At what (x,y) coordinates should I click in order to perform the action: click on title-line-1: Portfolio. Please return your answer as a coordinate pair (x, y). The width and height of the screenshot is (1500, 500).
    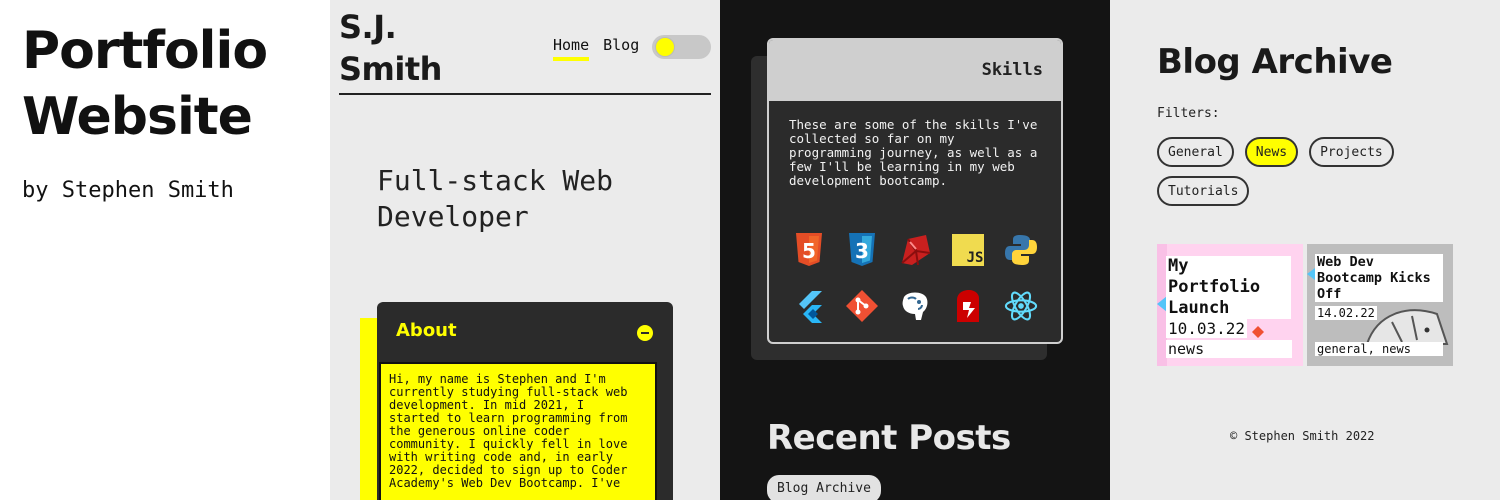
    Looking at the image, I should click on (145, 51).